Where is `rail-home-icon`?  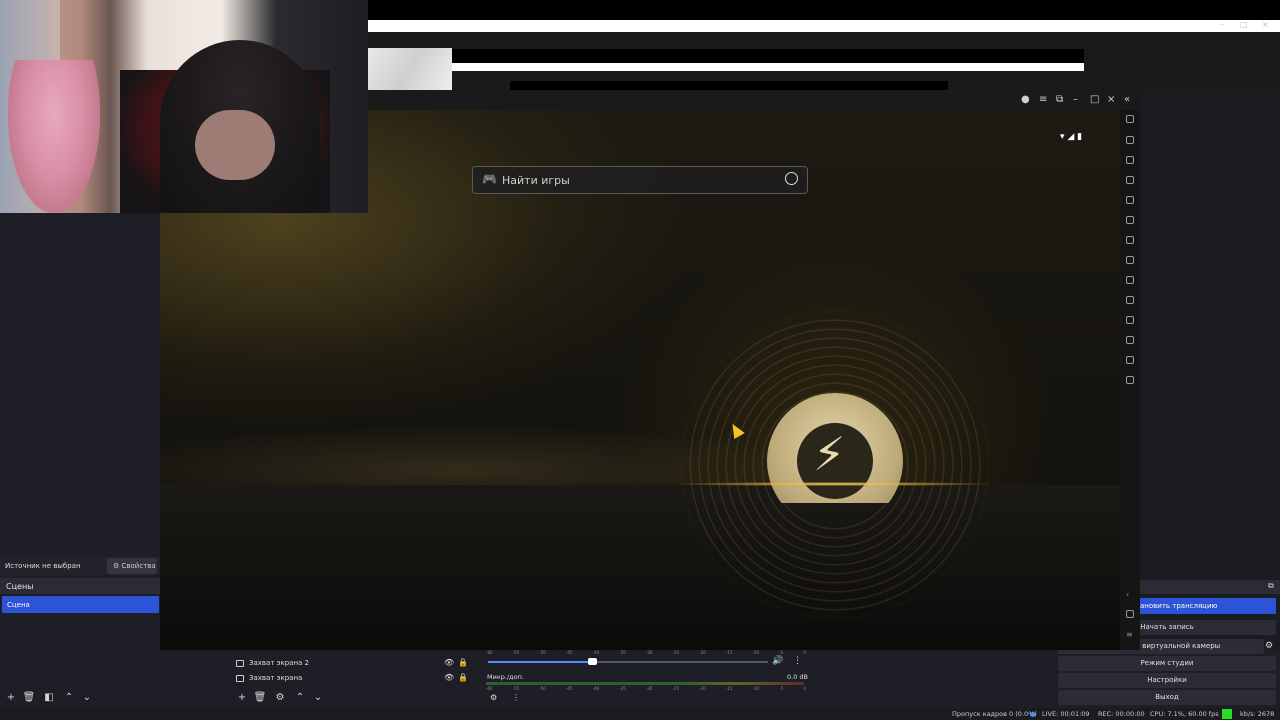 rail-home-icon is located at coordinates (1130, 614).